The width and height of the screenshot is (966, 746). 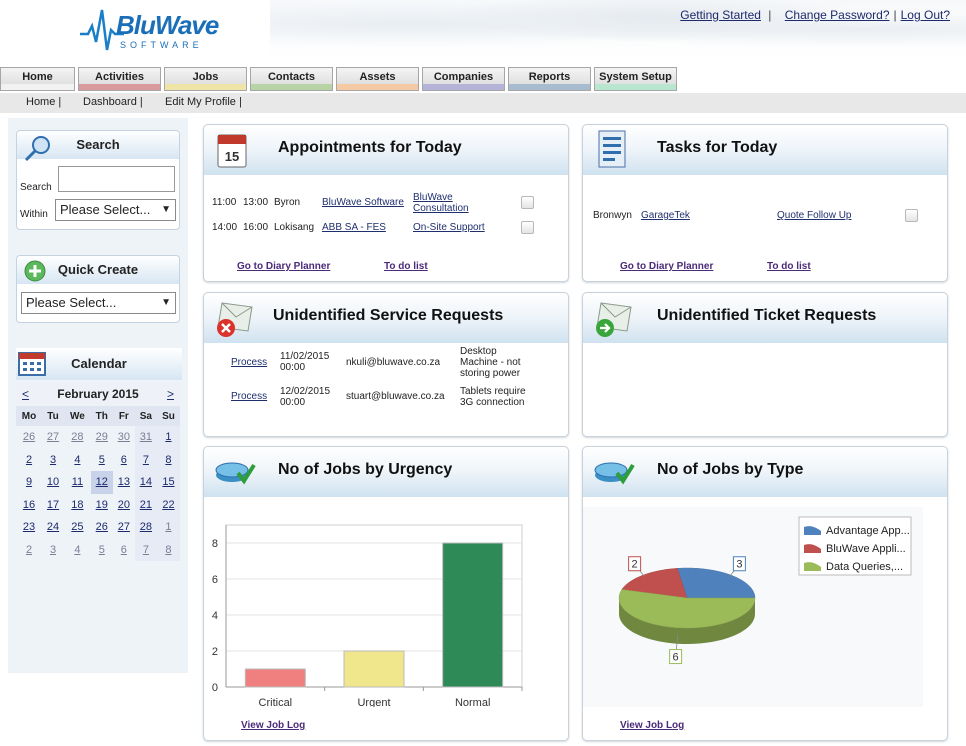 What do you see at coordinates (77, 527) in the screenshot?
I see `calendar-day: 25` at bounding box center [77, 527].